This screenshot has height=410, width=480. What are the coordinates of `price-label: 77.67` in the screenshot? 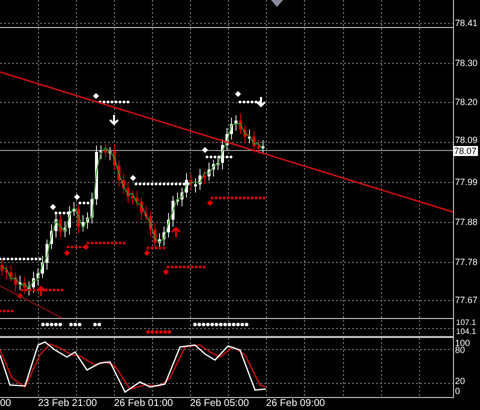 It's located at (466, 300).